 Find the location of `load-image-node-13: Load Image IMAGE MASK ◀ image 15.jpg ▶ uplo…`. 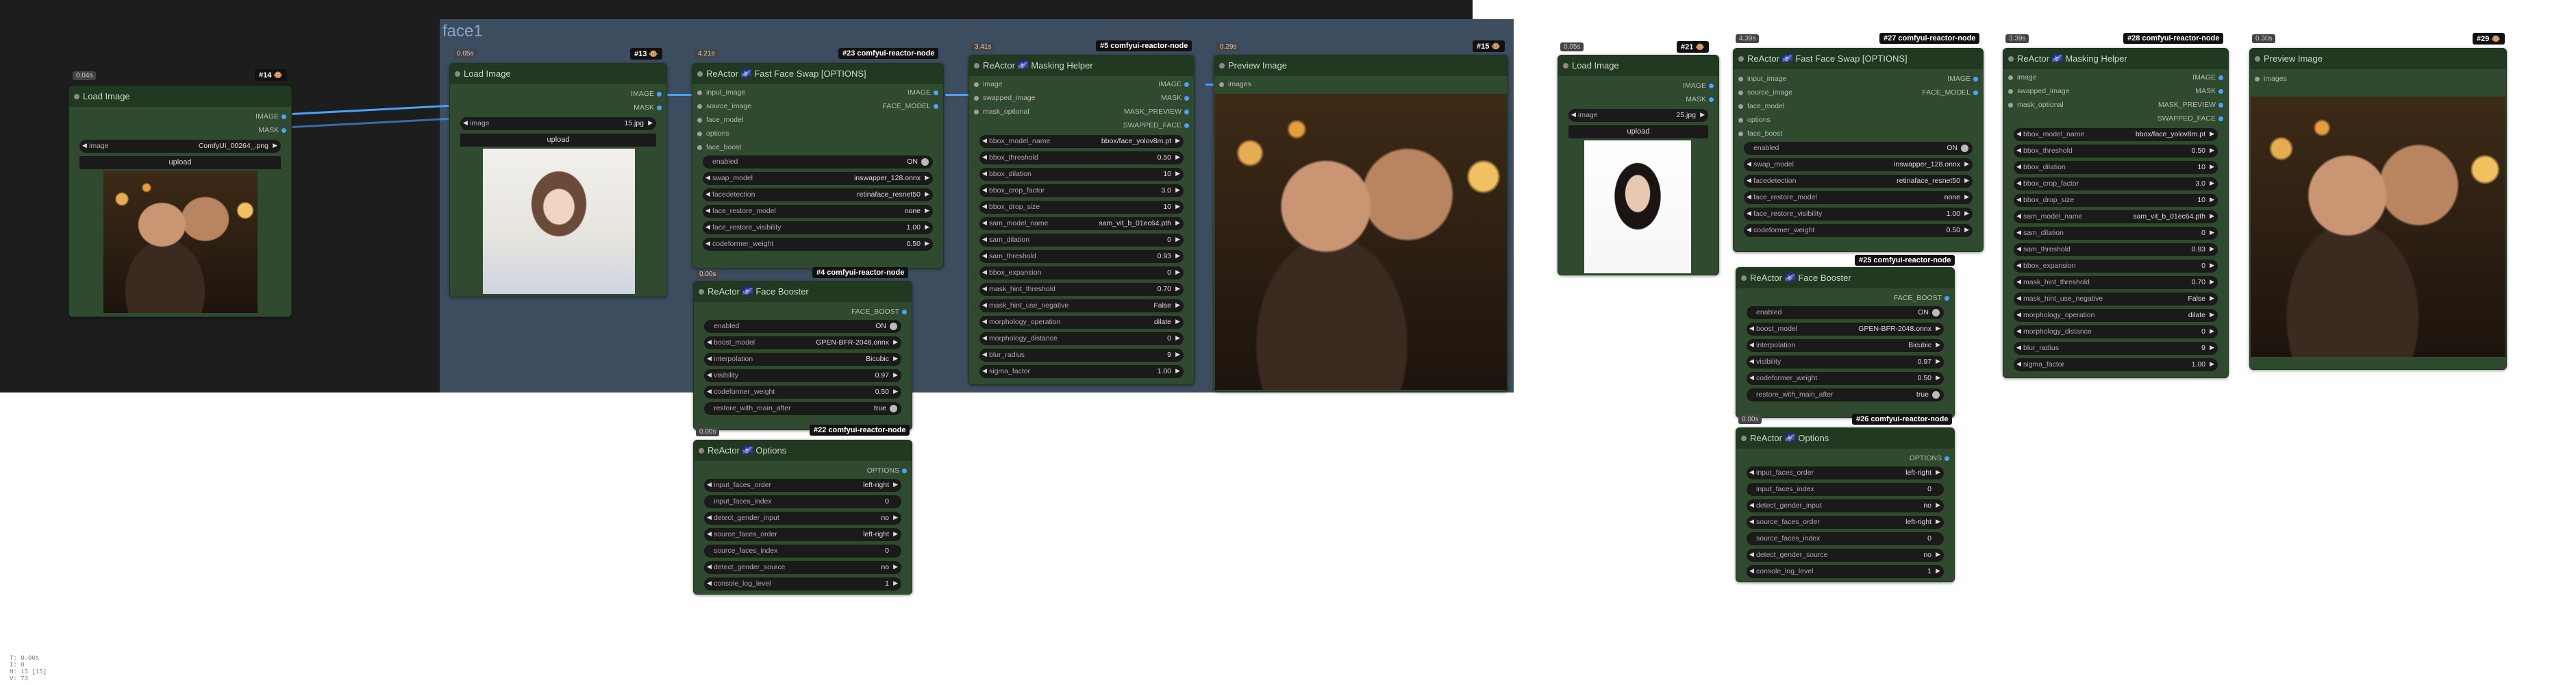

load-image-node-13: Load Image IMAGE MASK ◀ image 15.jpg ▶ uplo… is located at coordinates (558, 180).